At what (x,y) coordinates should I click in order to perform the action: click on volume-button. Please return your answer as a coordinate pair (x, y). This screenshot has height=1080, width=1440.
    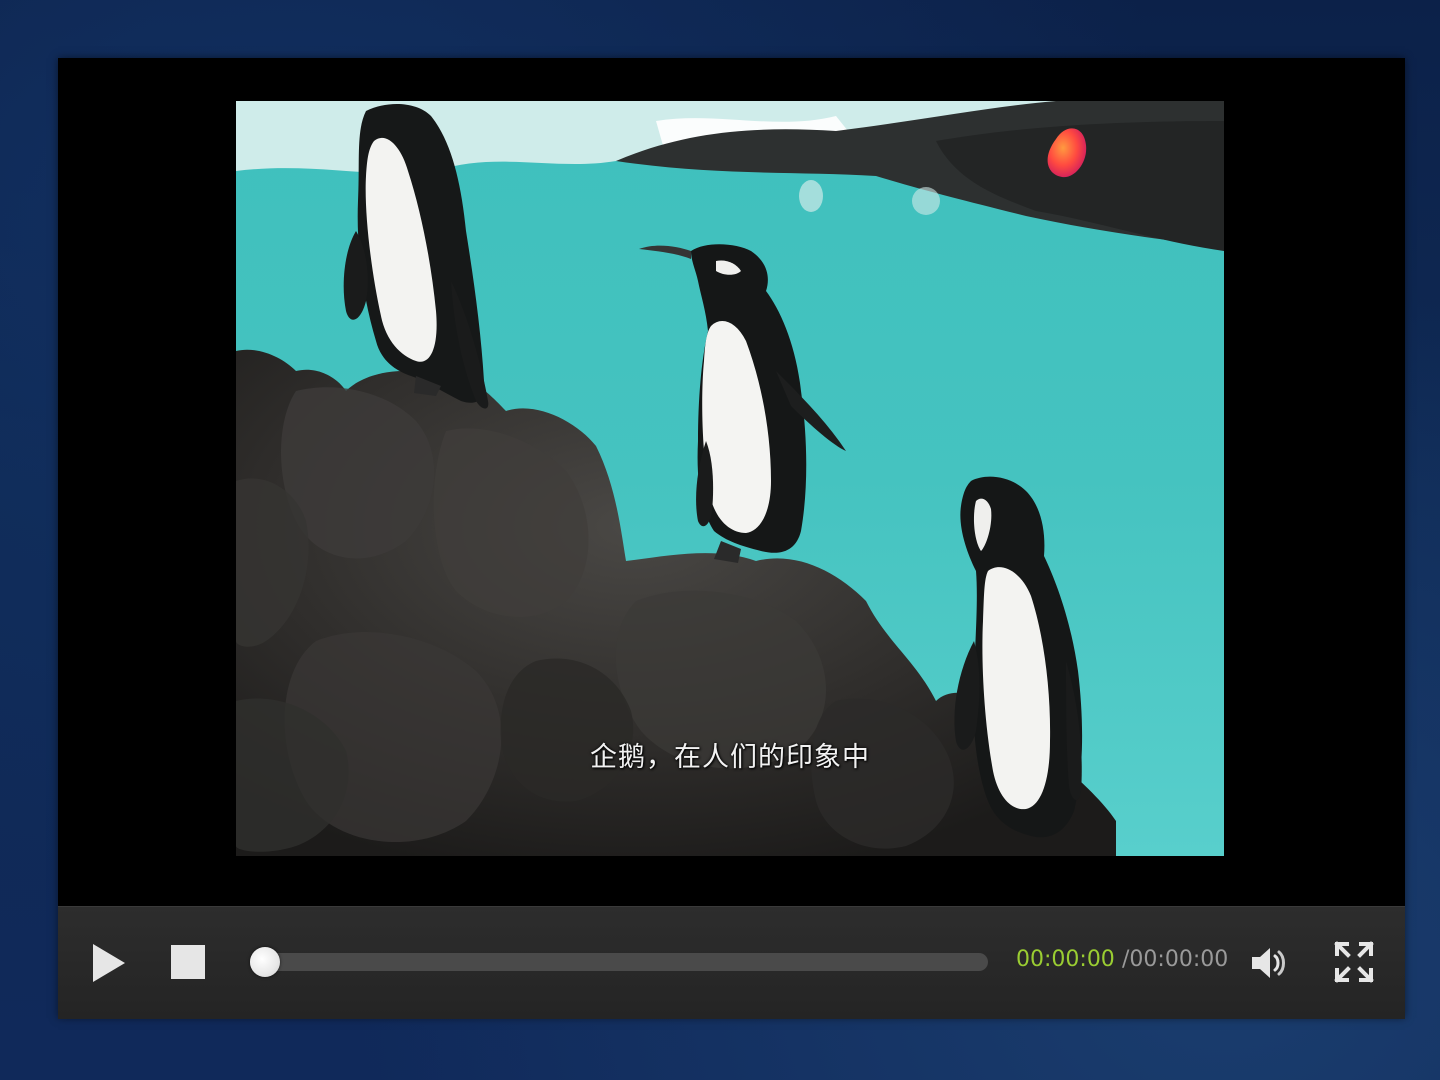
    Looking at the image, I should click on (1270, 963).